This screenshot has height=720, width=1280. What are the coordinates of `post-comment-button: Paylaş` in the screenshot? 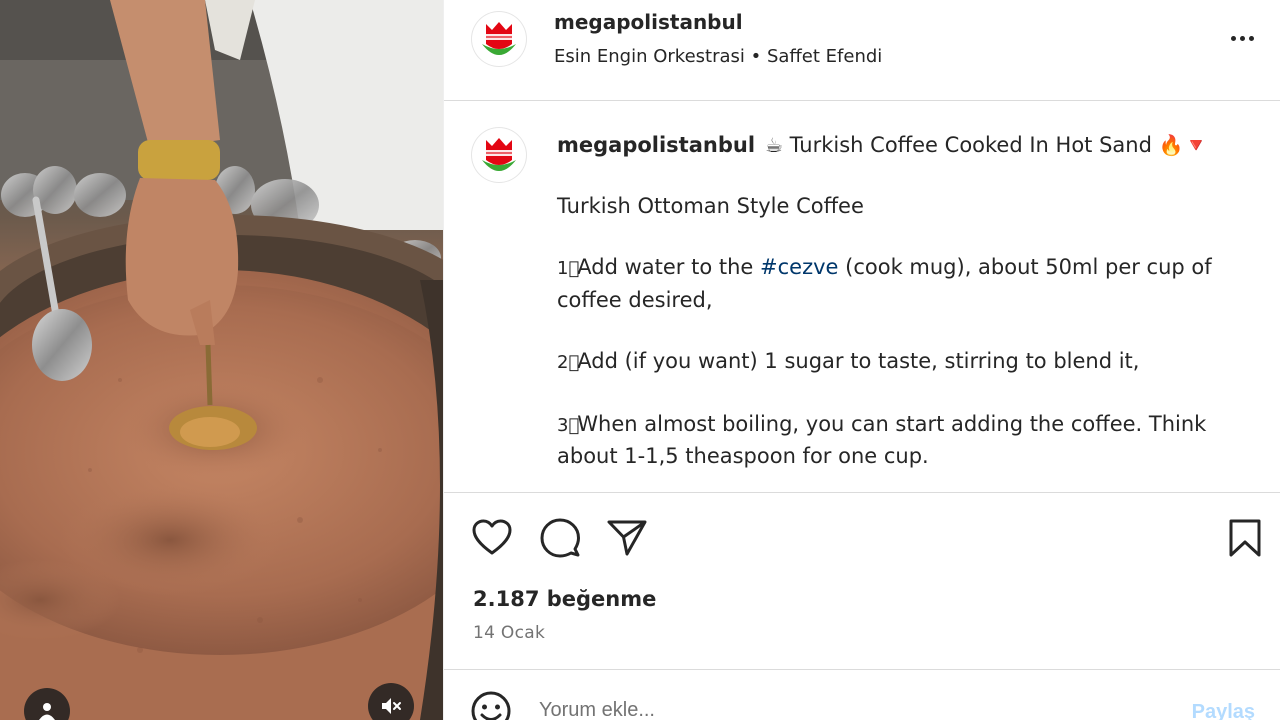 It's located at (1223, 710).